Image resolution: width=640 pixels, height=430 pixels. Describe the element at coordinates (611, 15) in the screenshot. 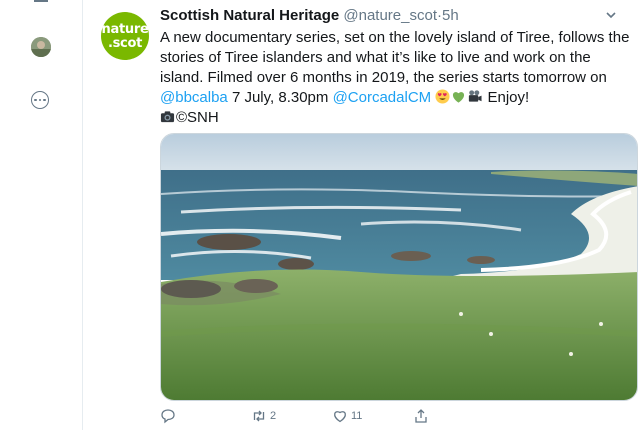

I see `caret-down-icon` at that location.